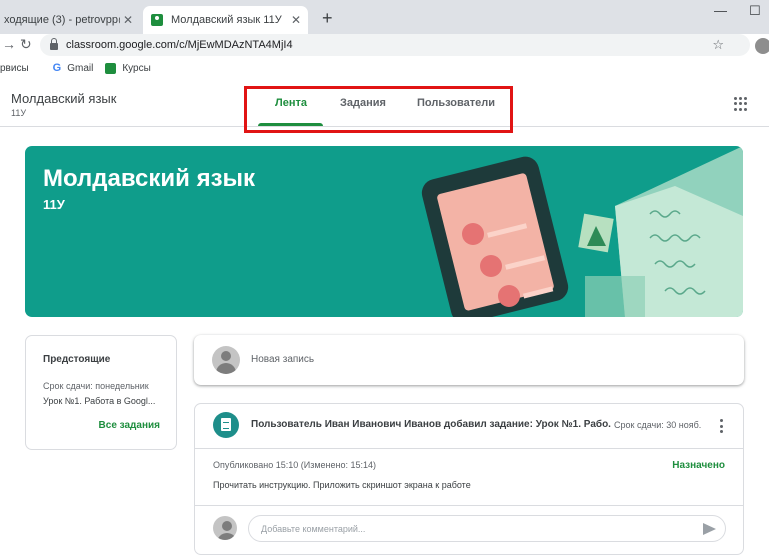 This screenshot has height=559, width=769. Describe the element at coordinates (111, 68) in the screenshot. I see `classroom-icon` at that location.